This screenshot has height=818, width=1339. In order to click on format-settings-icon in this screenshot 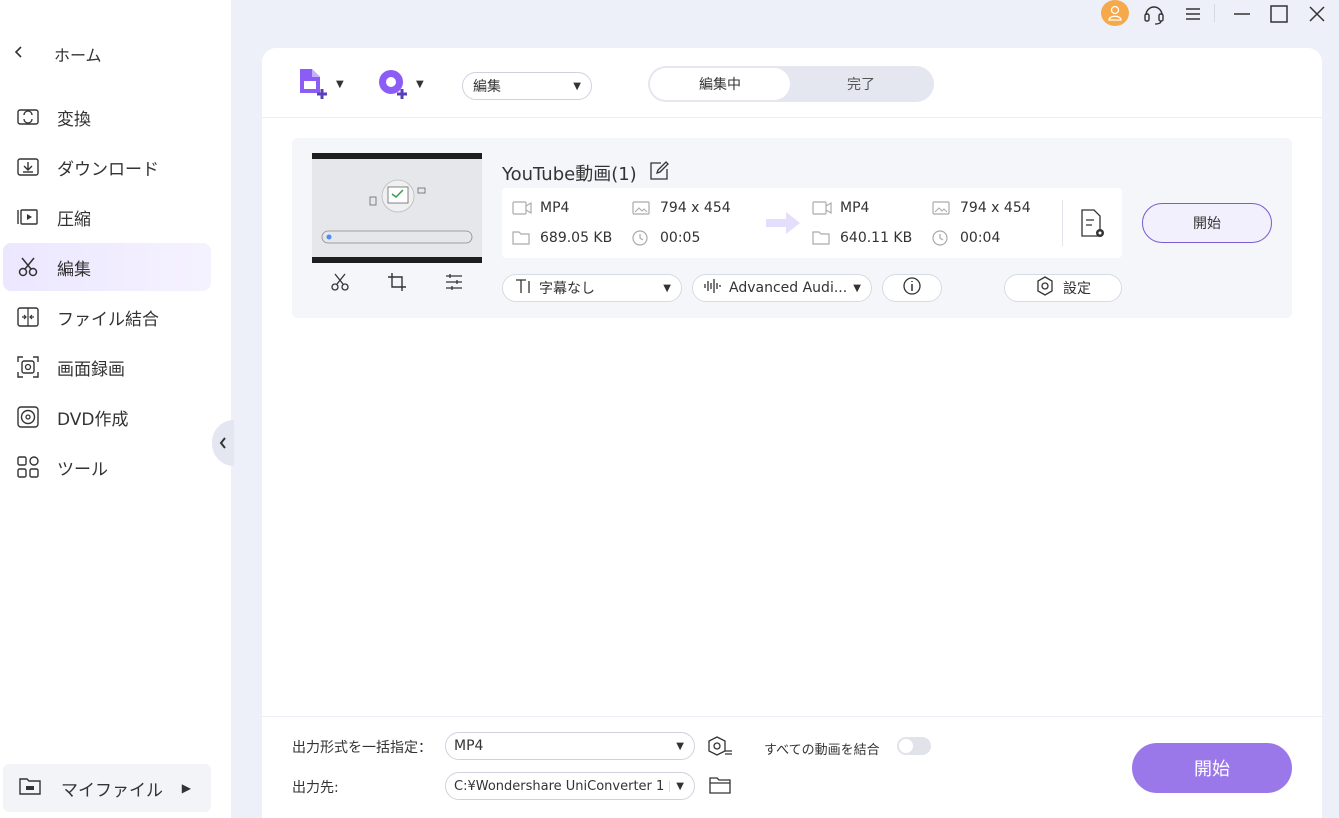, I will do `click(720, 749)`.